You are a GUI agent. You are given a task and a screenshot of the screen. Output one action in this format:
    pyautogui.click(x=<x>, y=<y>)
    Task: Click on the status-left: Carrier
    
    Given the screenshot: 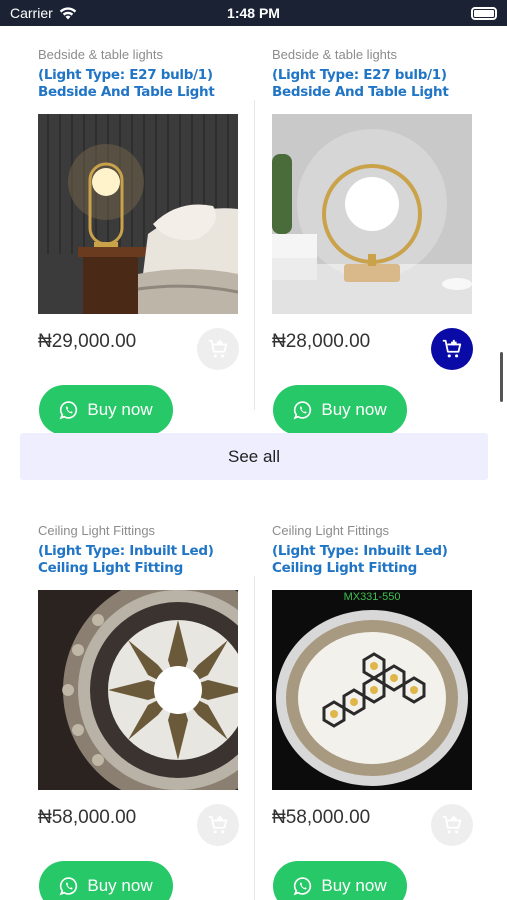 What is the action you would take?
    pyautogui.click(x=43, y=13)
    